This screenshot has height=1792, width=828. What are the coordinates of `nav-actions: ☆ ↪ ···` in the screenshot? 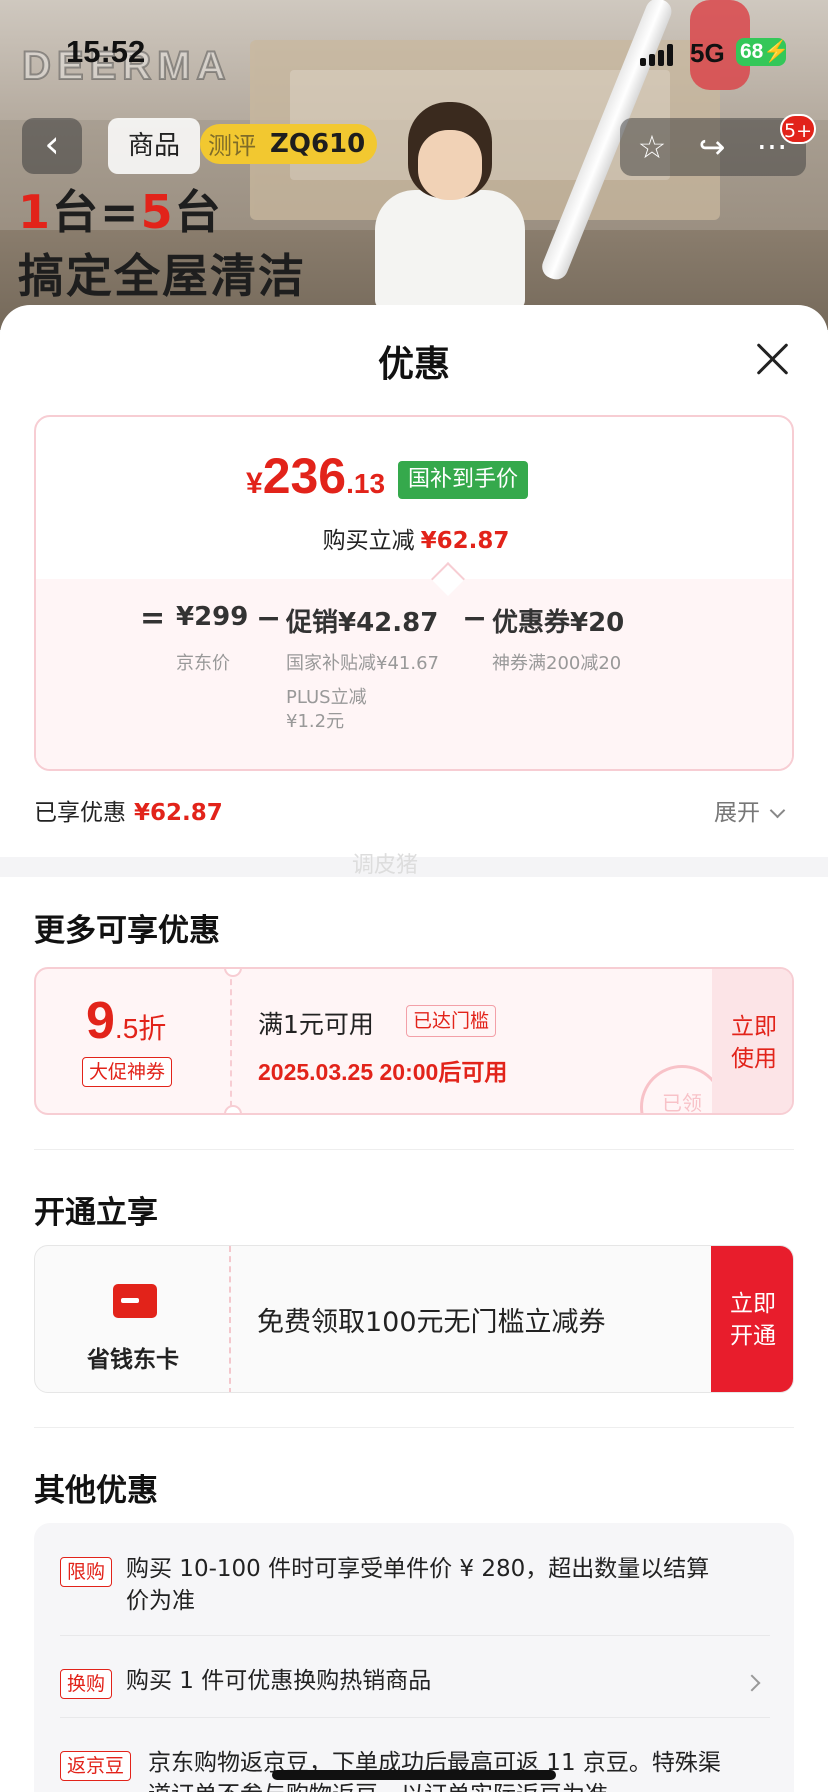 It's located at (713, 147).